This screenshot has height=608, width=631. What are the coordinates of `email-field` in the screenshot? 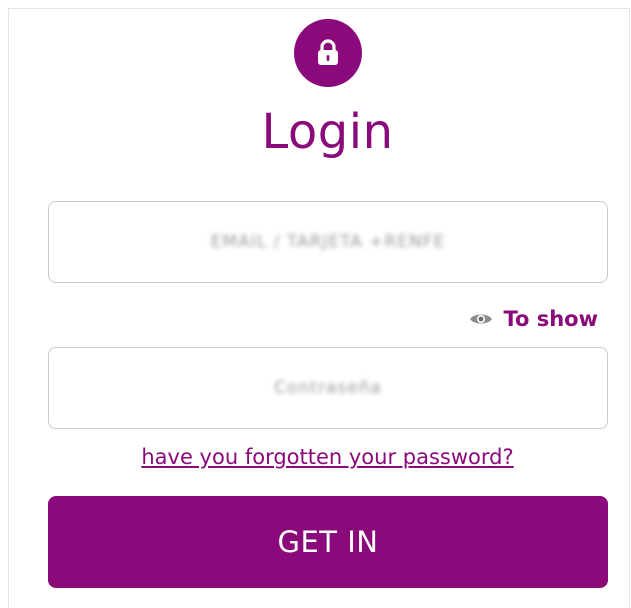 It's located at (328, 242).